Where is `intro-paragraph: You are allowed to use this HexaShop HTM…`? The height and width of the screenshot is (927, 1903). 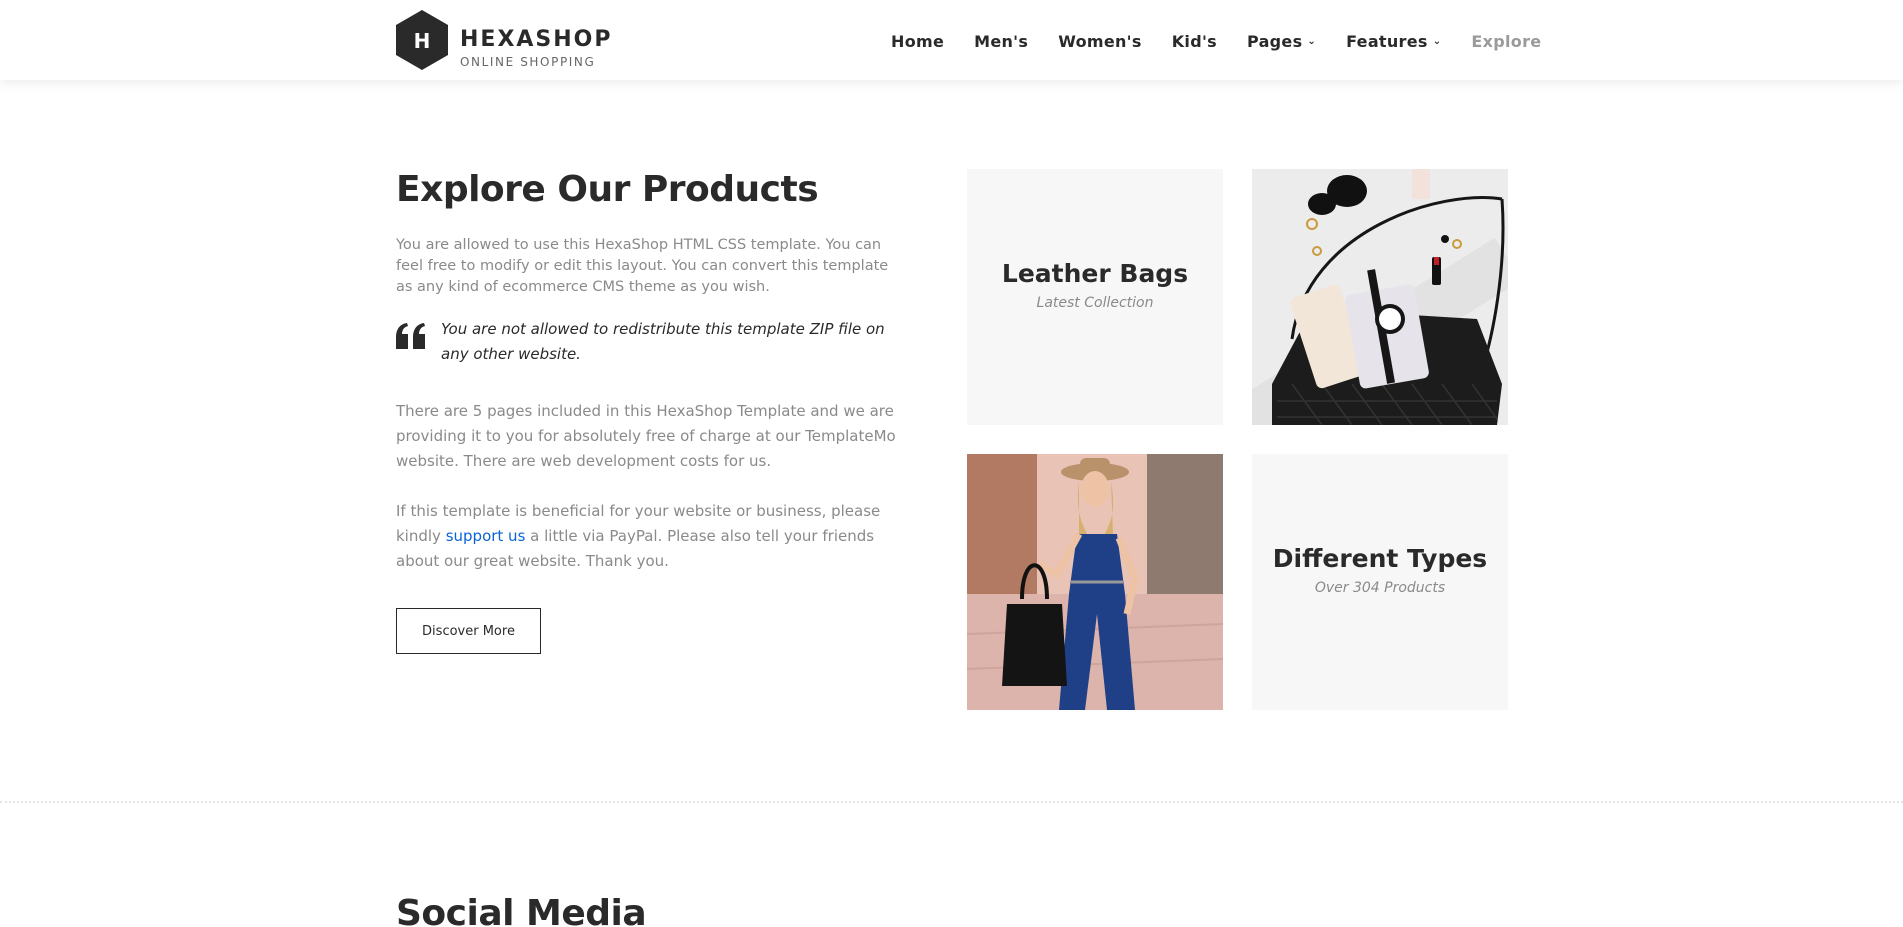 intro-paragraph: You are allowed to use this HexaShop HTM… is located at coordinates (642, 266).